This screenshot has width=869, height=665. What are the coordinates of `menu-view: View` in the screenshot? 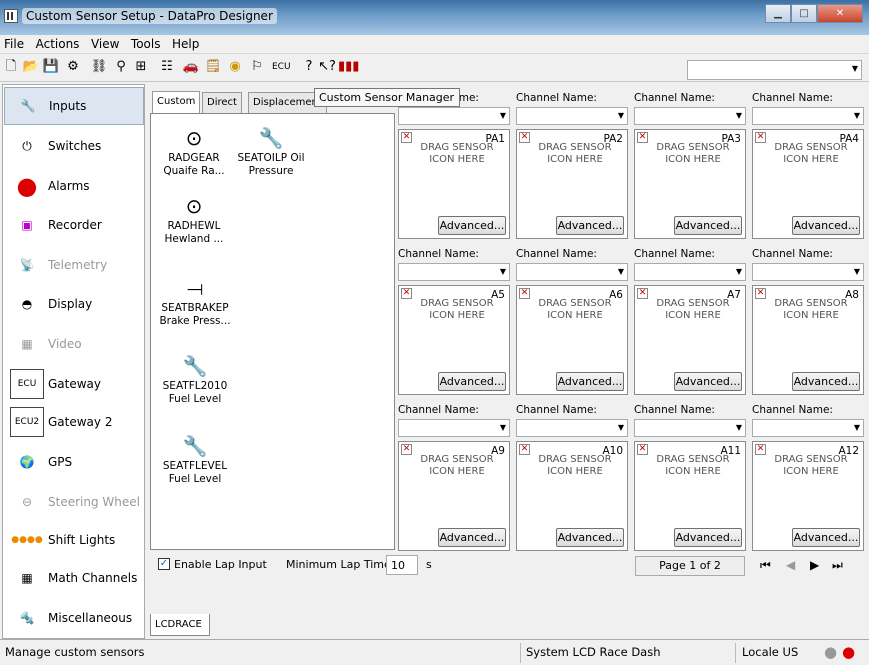 It's located at (105, 44).